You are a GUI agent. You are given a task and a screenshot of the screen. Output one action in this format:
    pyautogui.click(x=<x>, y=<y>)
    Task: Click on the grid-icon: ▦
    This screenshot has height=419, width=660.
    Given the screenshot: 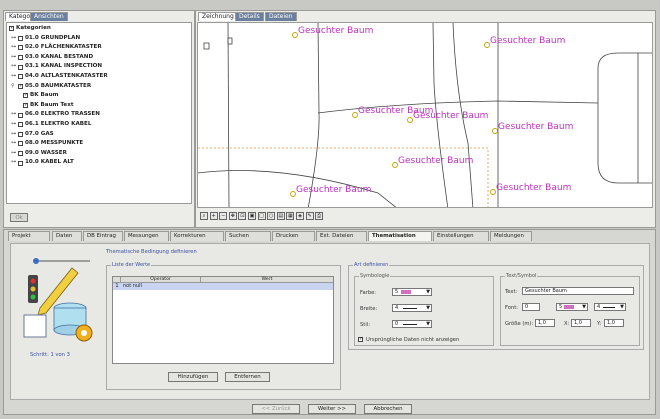 What is the action you would take?
    pyautogui.click(x=290, y=216)
    